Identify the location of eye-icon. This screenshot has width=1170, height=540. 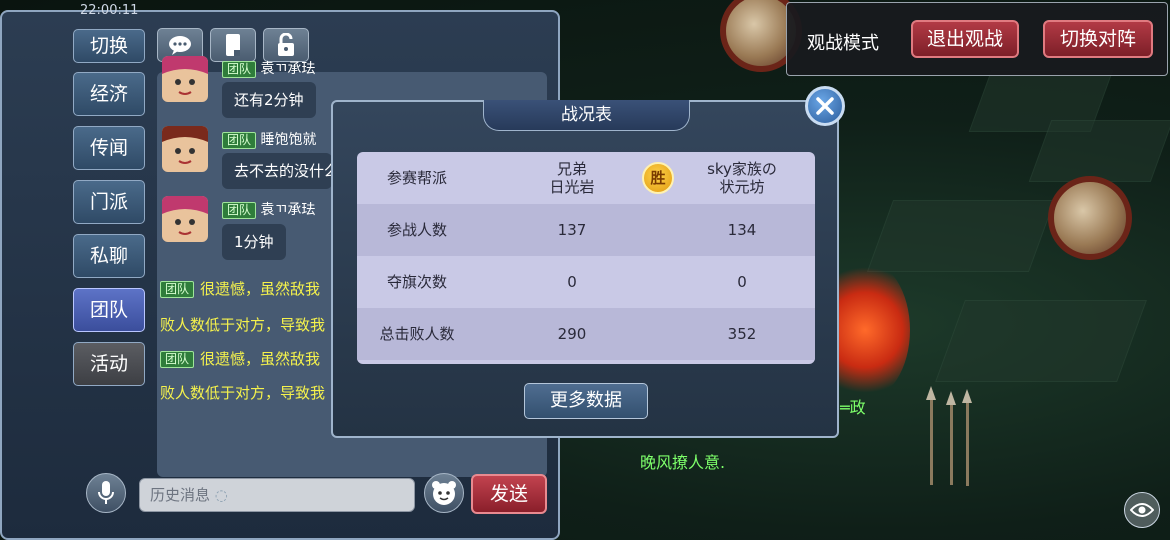
(1142, 510).